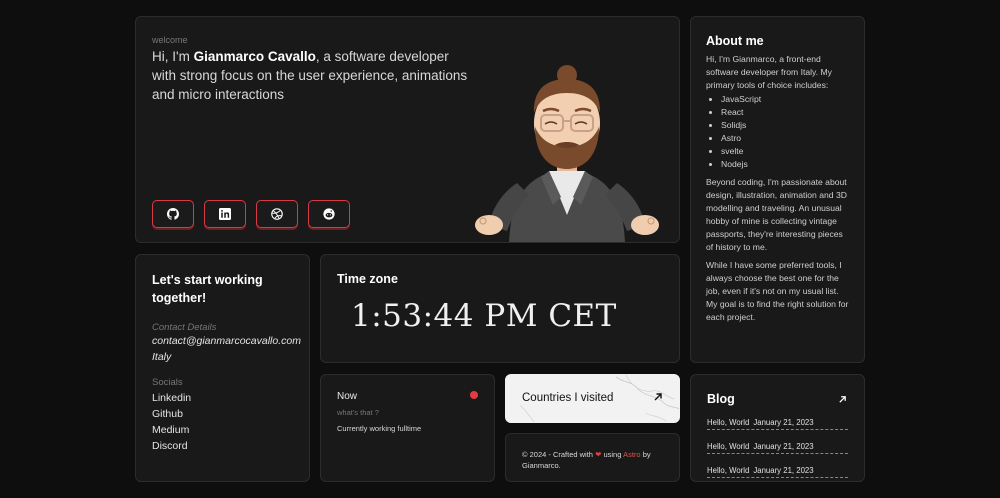  I want to click on astro-link: Astro, so click(632, 454).